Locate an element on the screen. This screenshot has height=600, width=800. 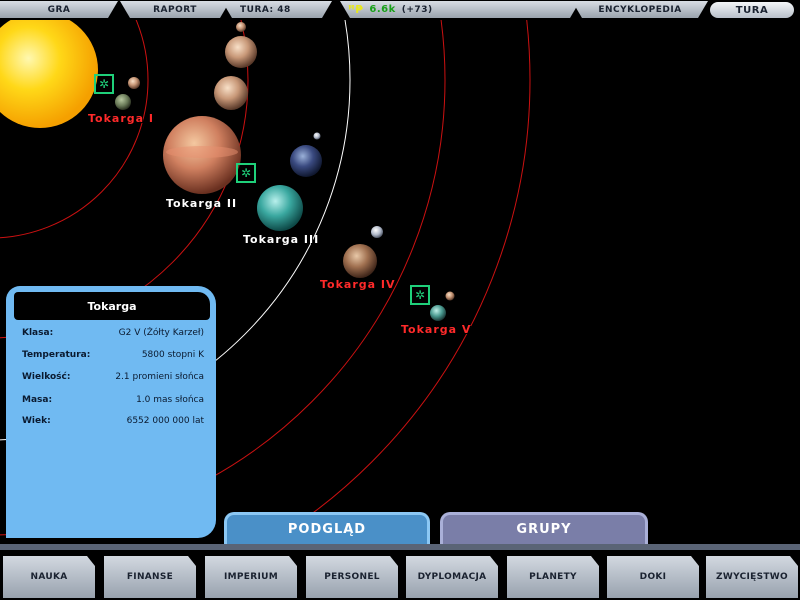
menu-gra-label: GRA is located at coordinates (59, 9).